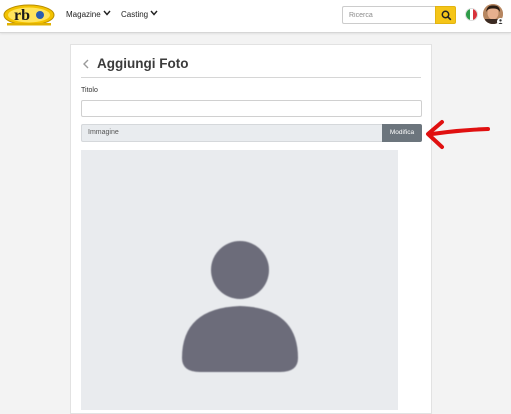  What do you see at coordinates (143, 63) in the screenshot?
I see `page-title: Aggiungi Foto` at bounding box center [143, 63].